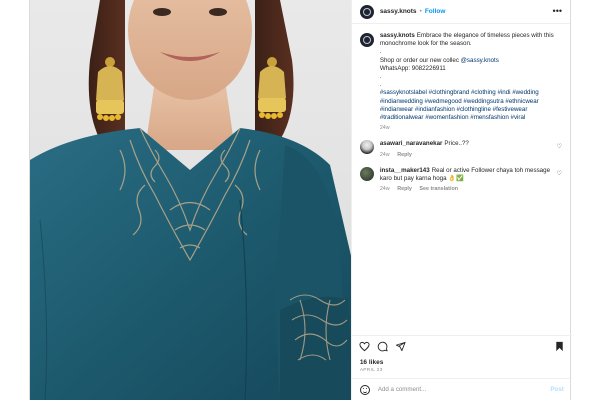  What do you see at coordinates (397, 35) in the screenshot?
I see `caption-username: sassy.knots` at bounding box center [397, 35].